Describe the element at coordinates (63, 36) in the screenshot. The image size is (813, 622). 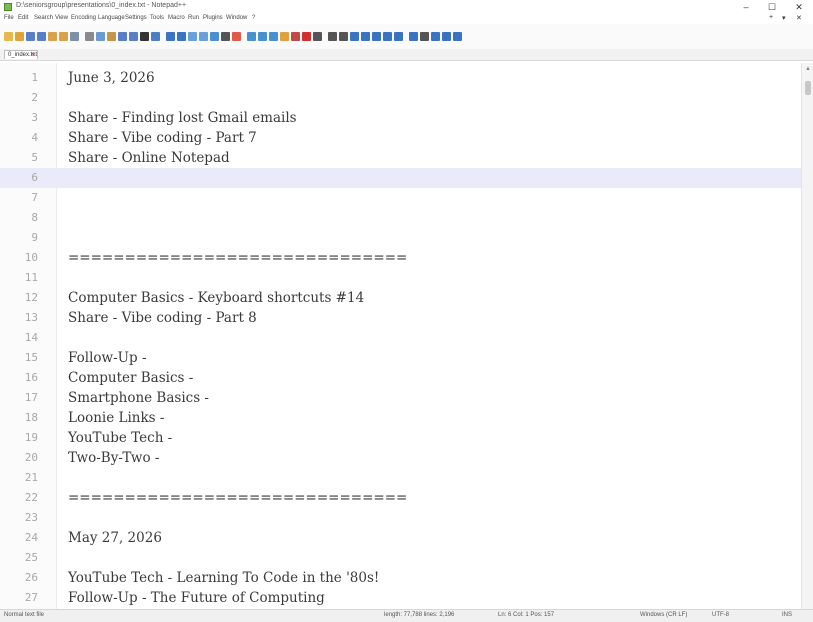
I see `close-all-icon` at that location.